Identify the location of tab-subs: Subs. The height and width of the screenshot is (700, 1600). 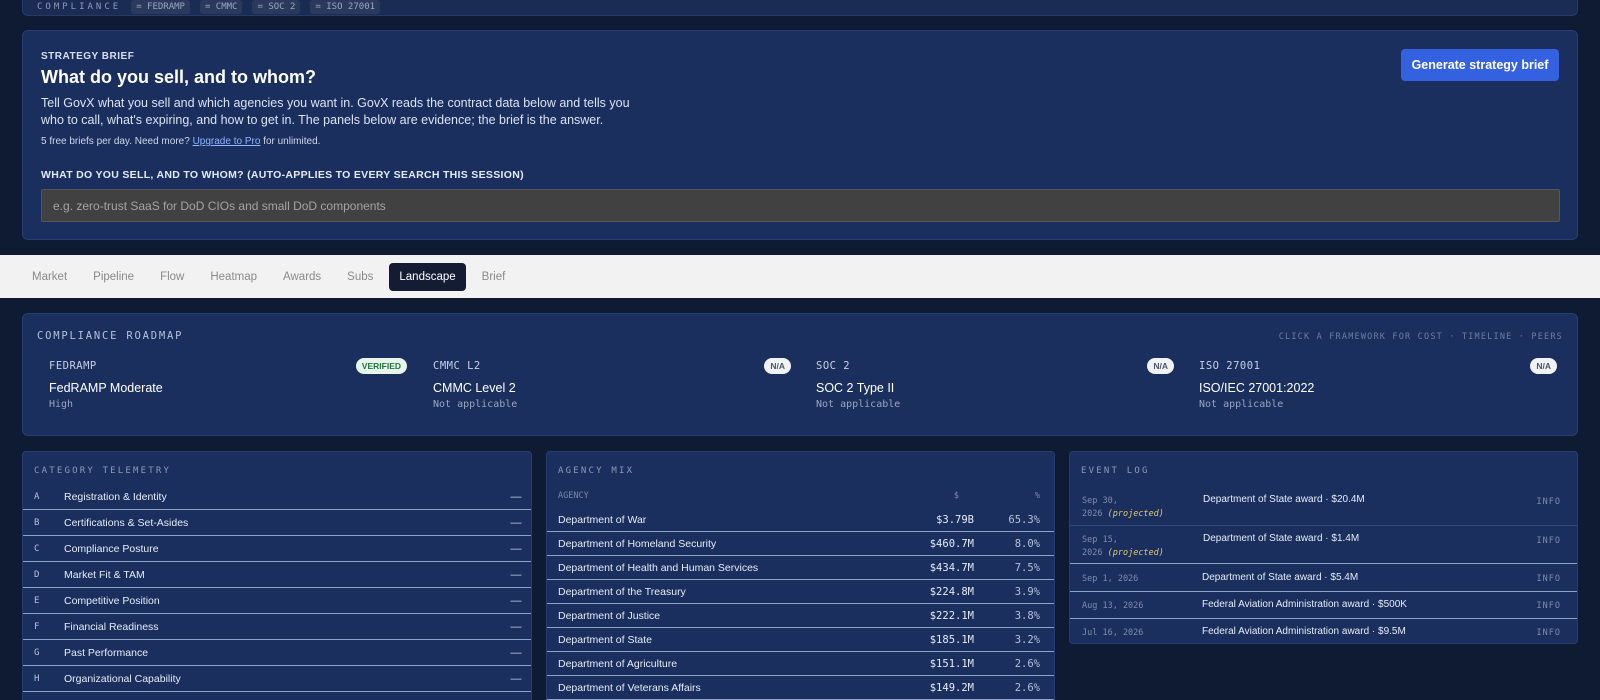
(360, 277).